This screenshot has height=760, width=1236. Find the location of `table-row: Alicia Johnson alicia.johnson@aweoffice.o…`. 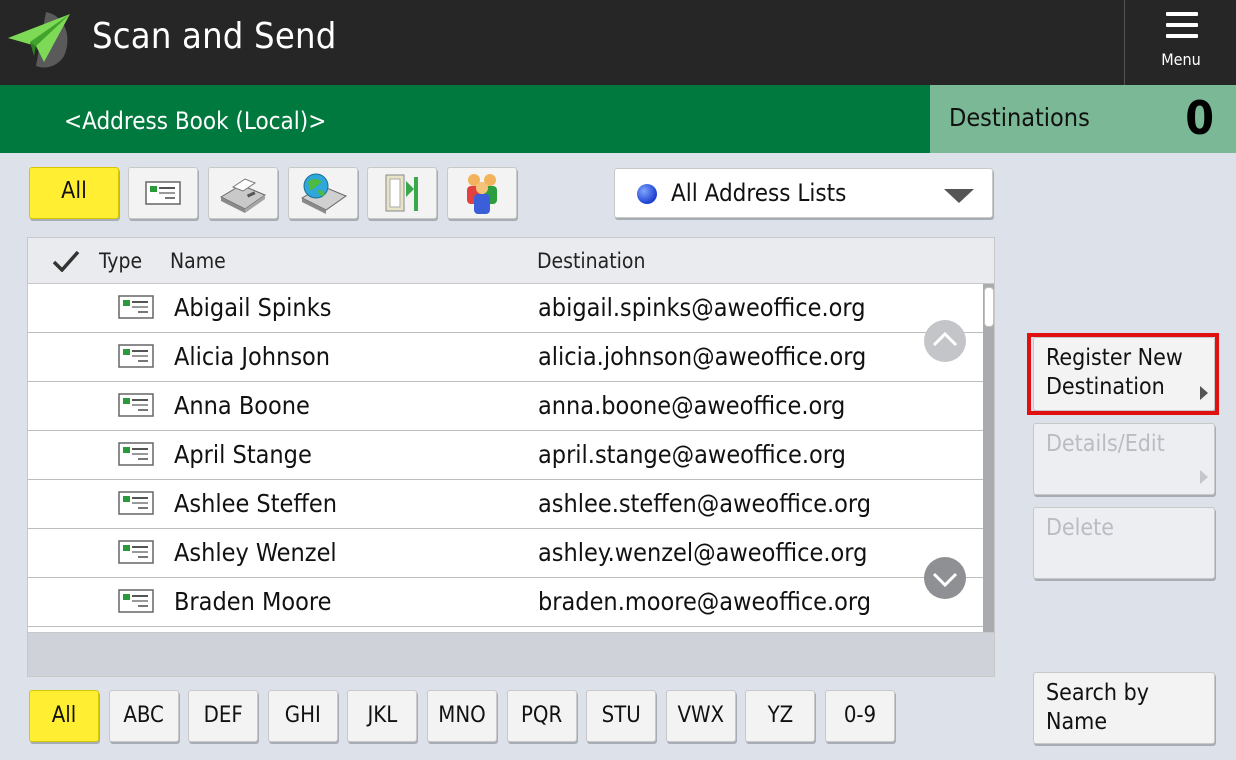

table-row: Alicia Johnson alicia.johnson@aweoffice.o… is located at coordinates (505, 357).